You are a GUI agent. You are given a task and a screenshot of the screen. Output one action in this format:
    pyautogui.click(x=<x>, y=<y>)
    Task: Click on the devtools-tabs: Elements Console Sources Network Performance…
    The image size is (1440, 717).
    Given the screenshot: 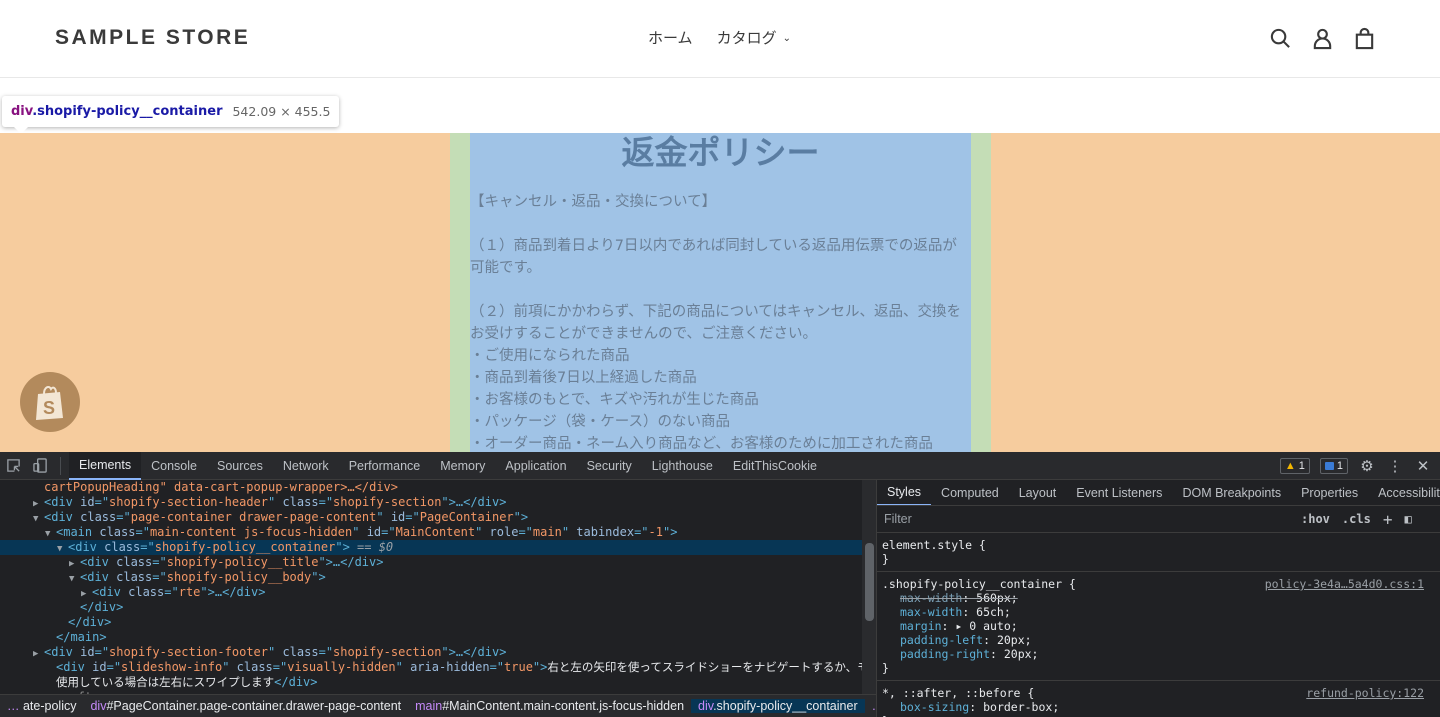 What is the action you would take?
    pyautogui.click(x=448, y=465)
    